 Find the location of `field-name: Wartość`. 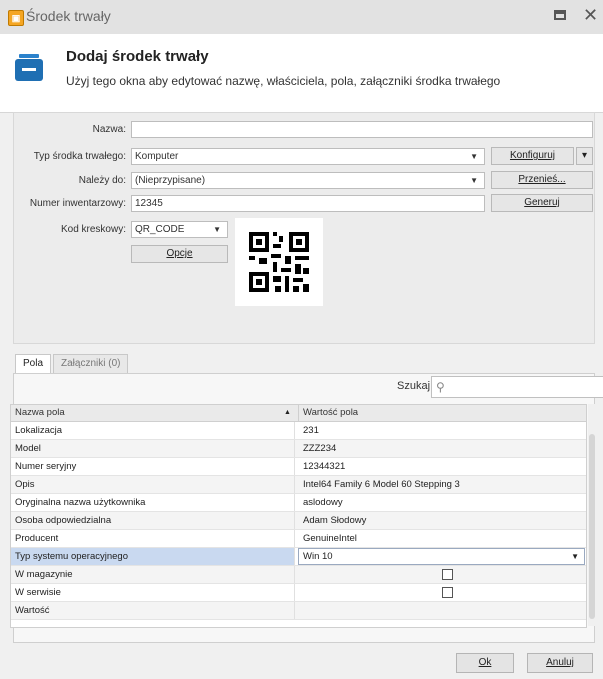

field-name: Wartość is located at coordinates (153, 610).